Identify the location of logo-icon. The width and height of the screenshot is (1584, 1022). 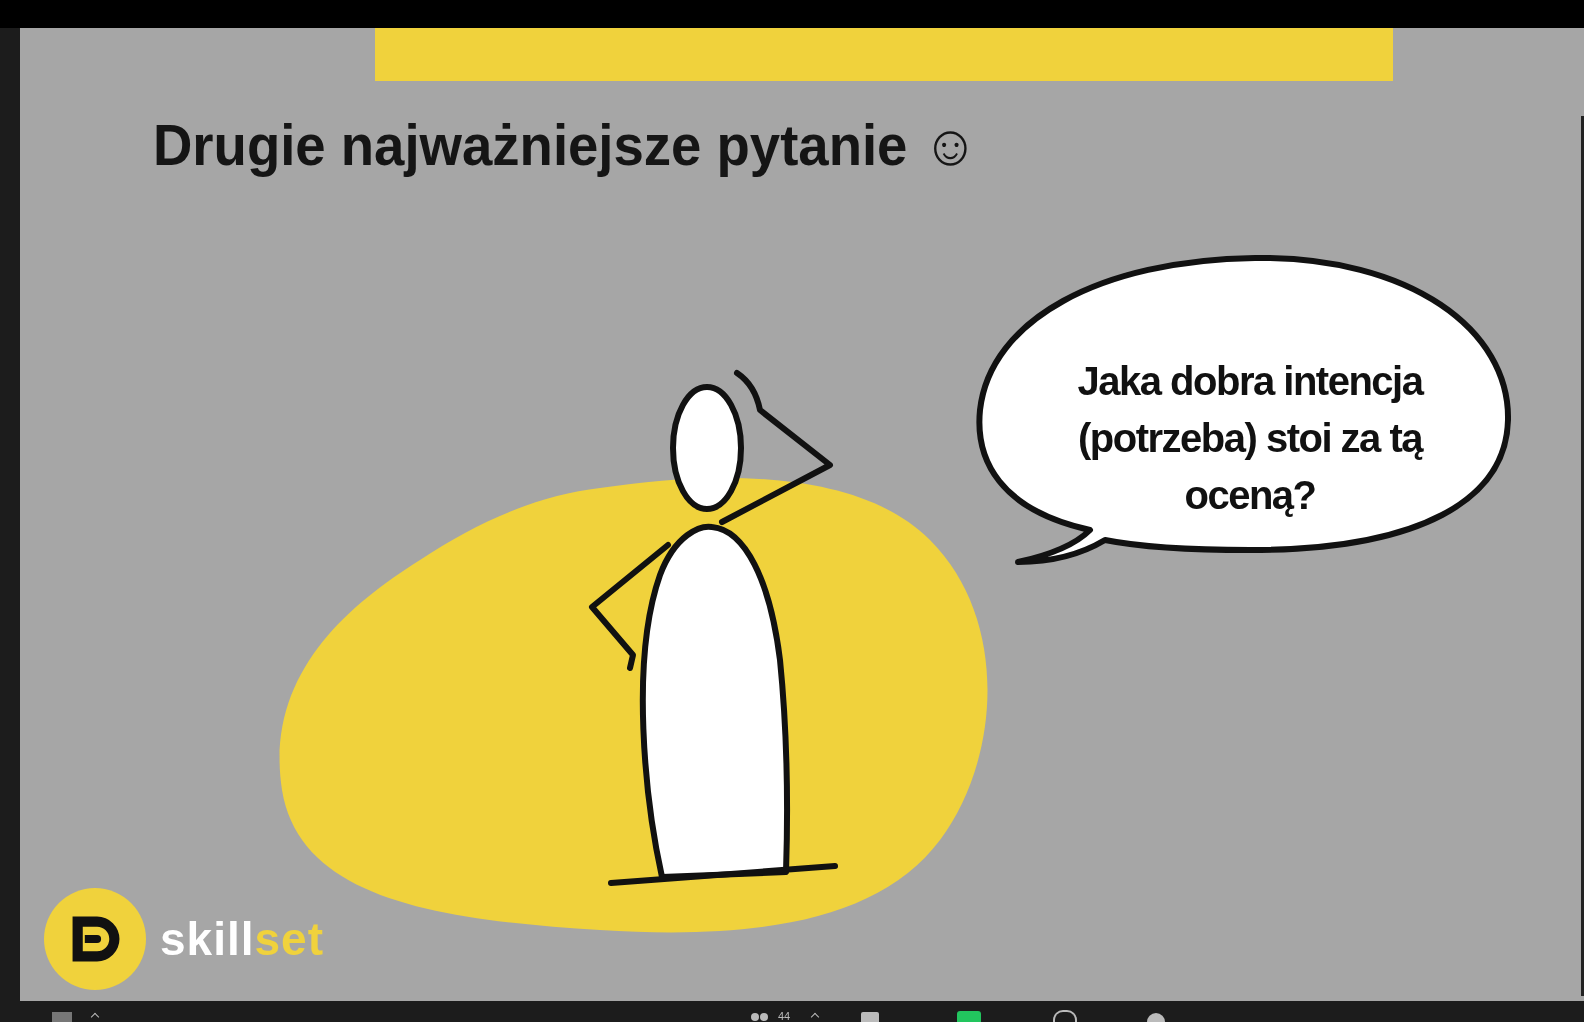
(95, 939).